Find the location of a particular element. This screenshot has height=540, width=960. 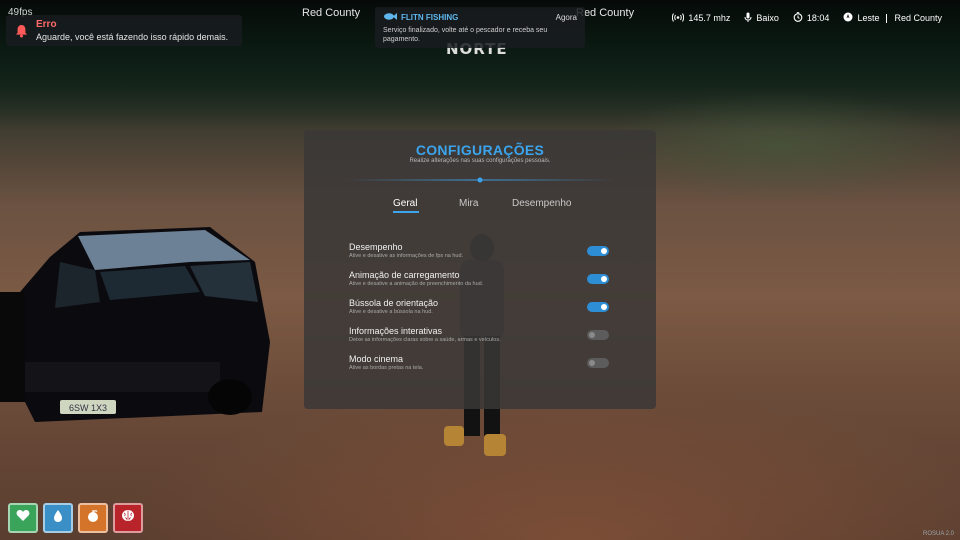

heart-icon is located at coordinates (23, 518).